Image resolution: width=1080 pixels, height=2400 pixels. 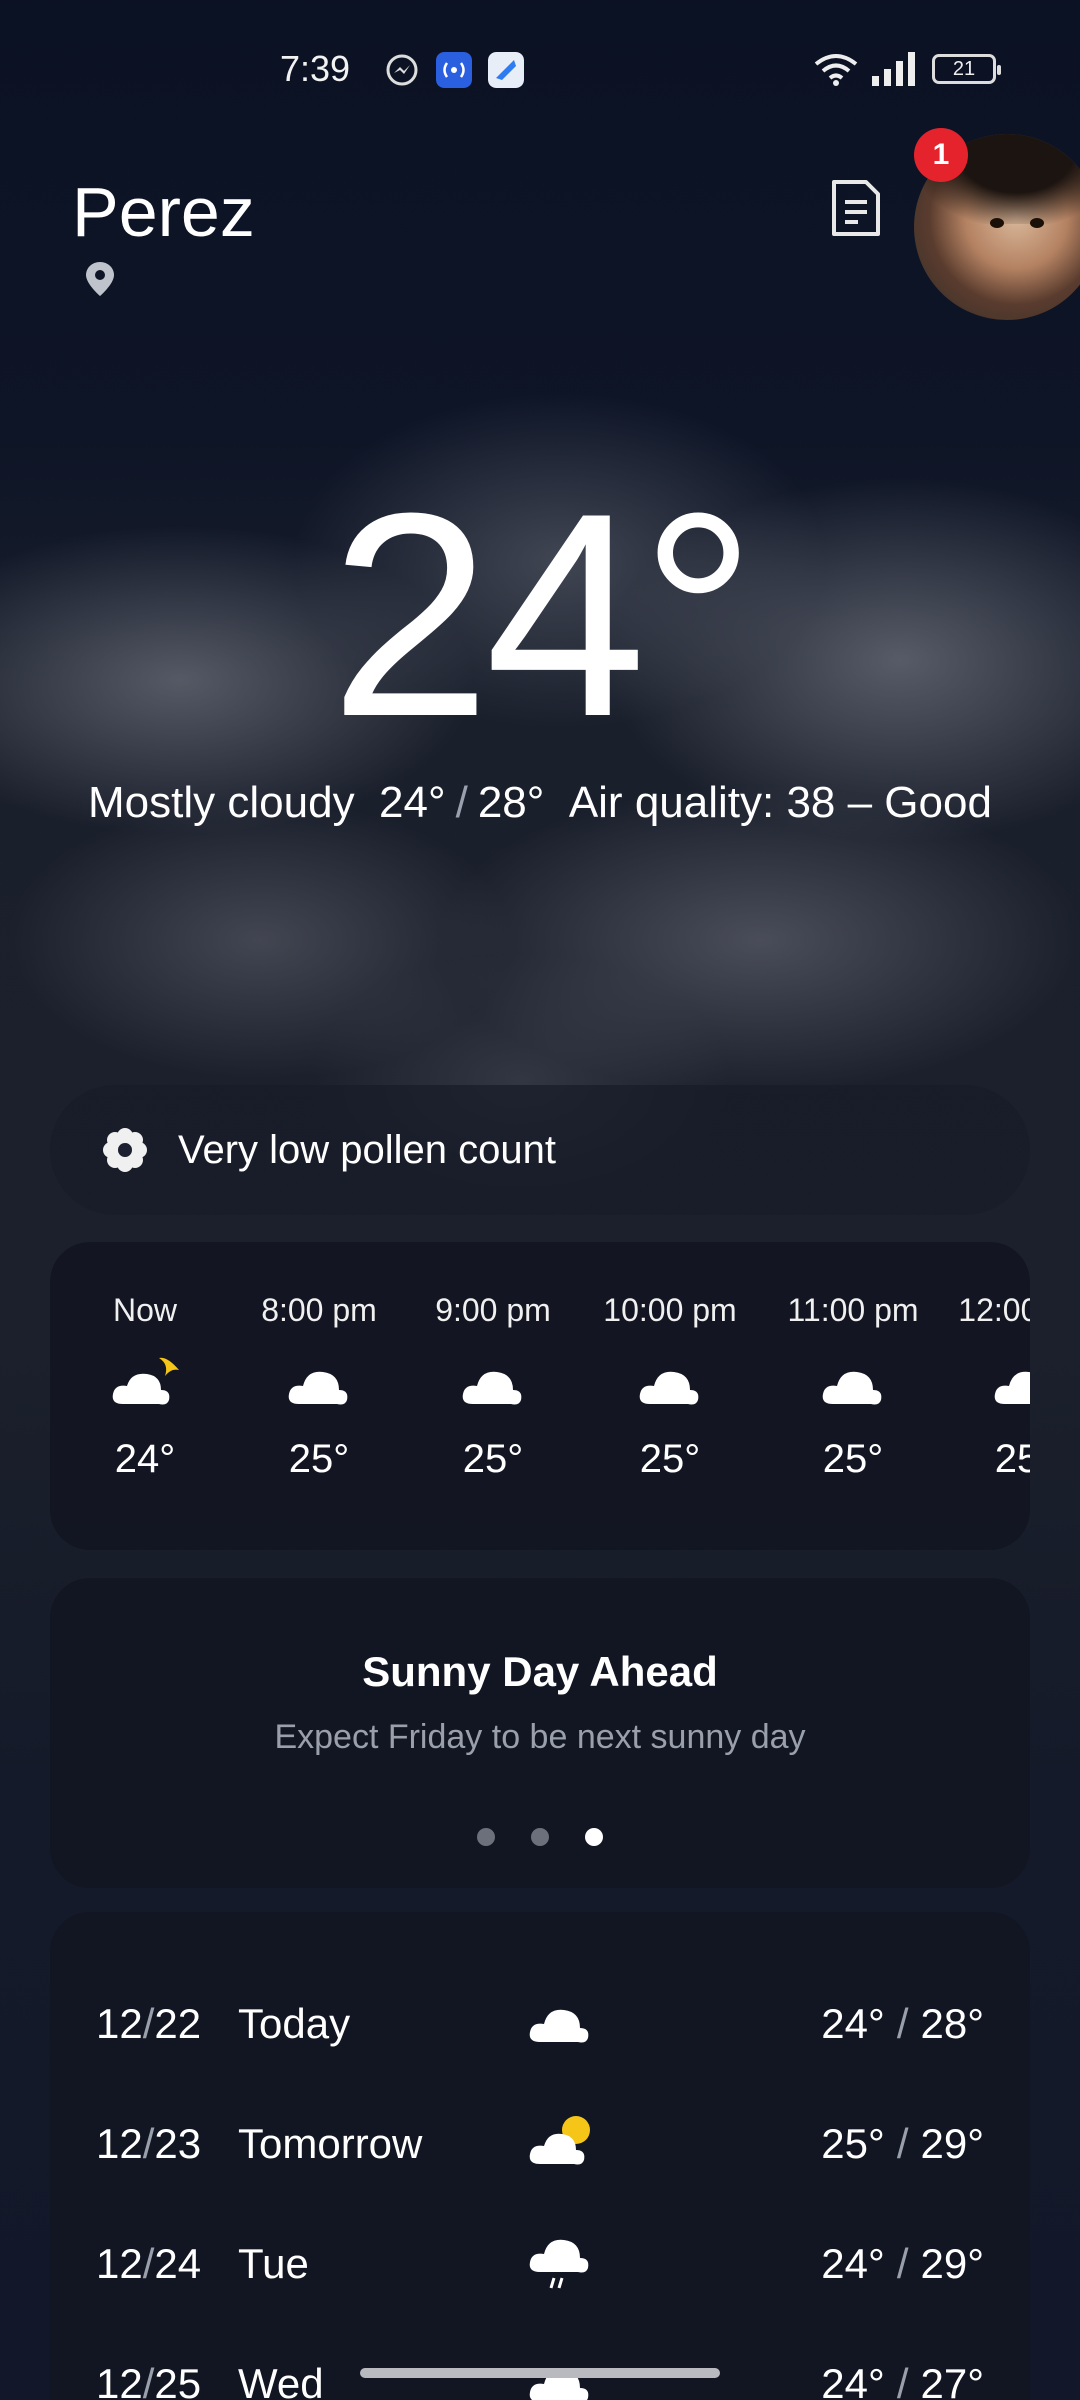 I want to click on hour-item: 10:00 pm 25°, so click(x=670, y=1387).